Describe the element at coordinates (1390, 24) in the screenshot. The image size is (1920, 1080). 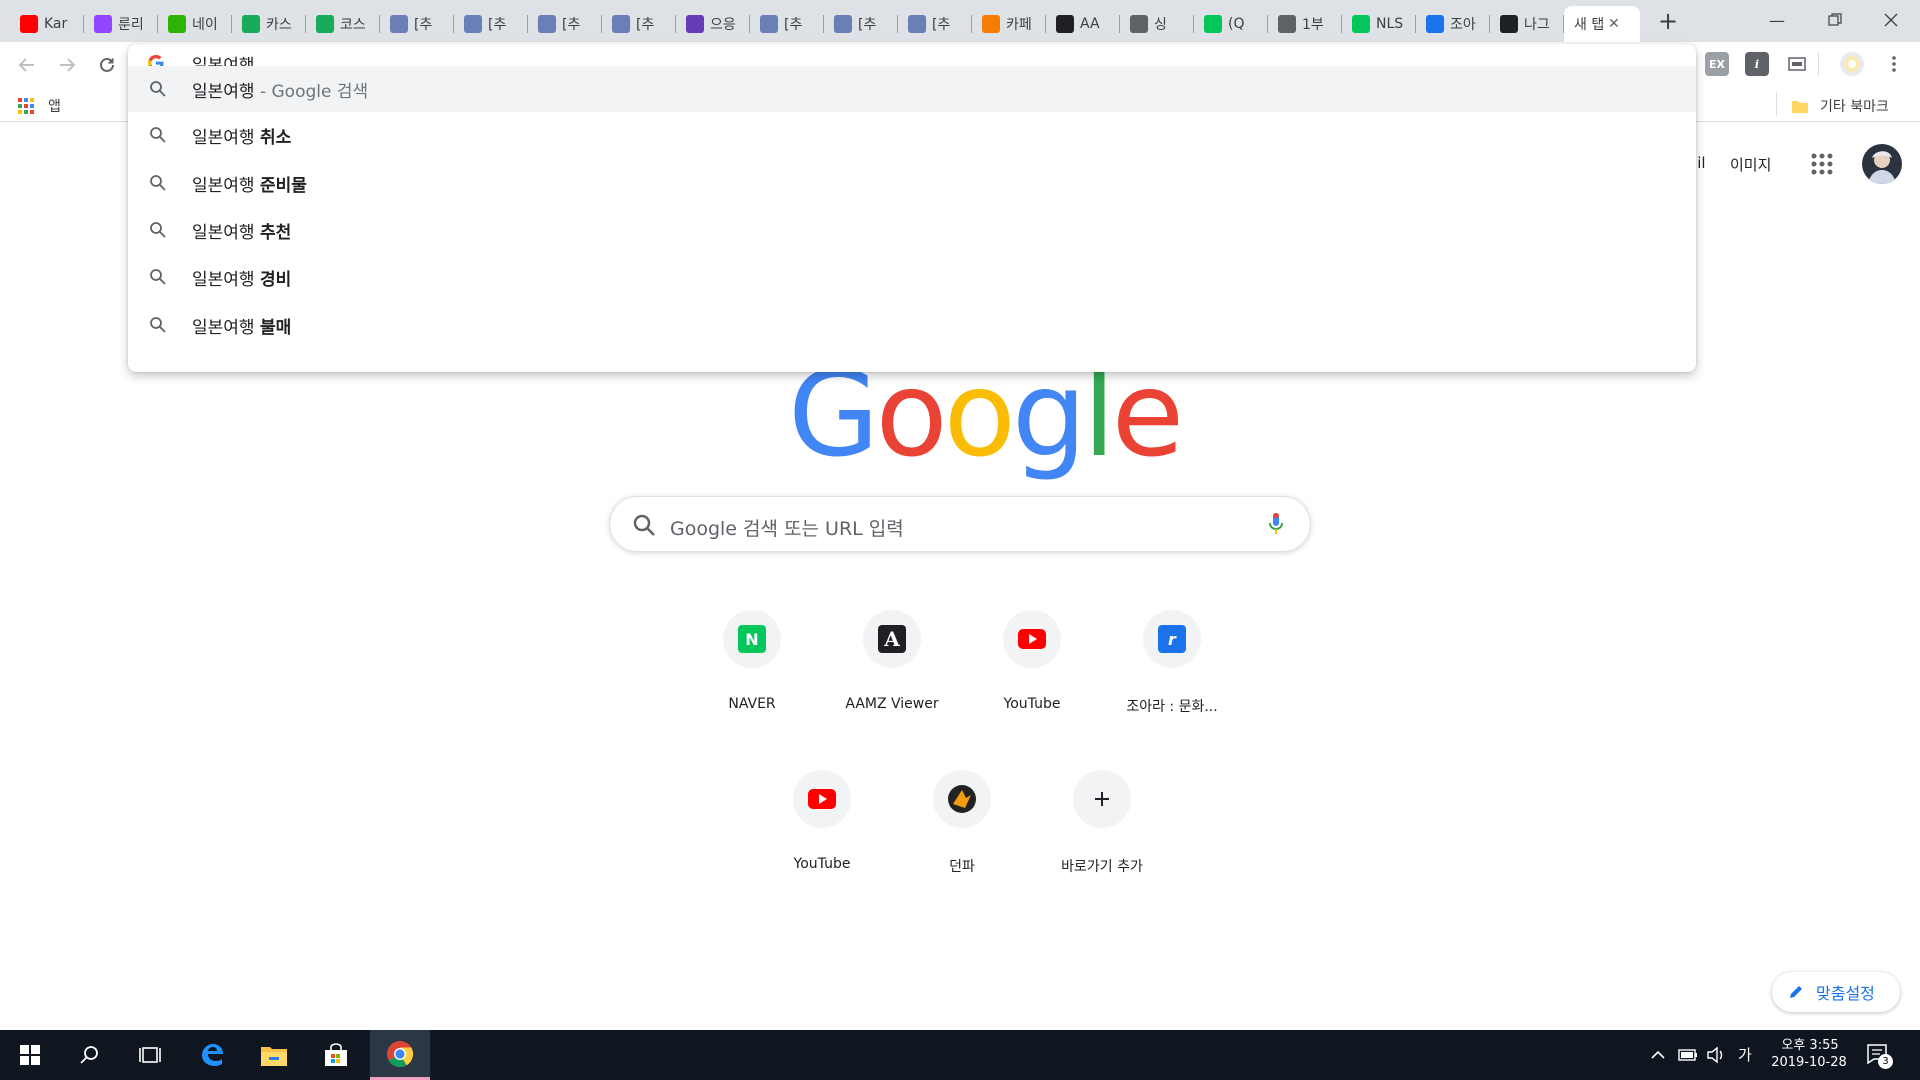
I see `tab-title: NLS` at that location.